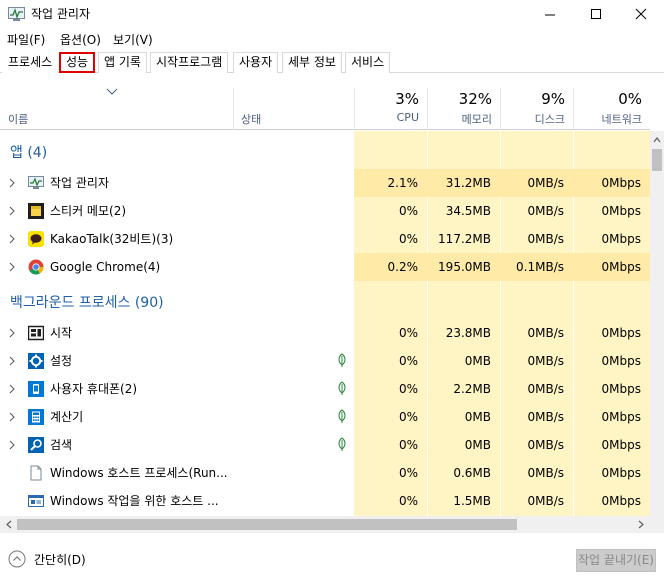 This screenshot has width=664, height=580. I want to click on header-memory-label: 메모리, so click(476, 119).